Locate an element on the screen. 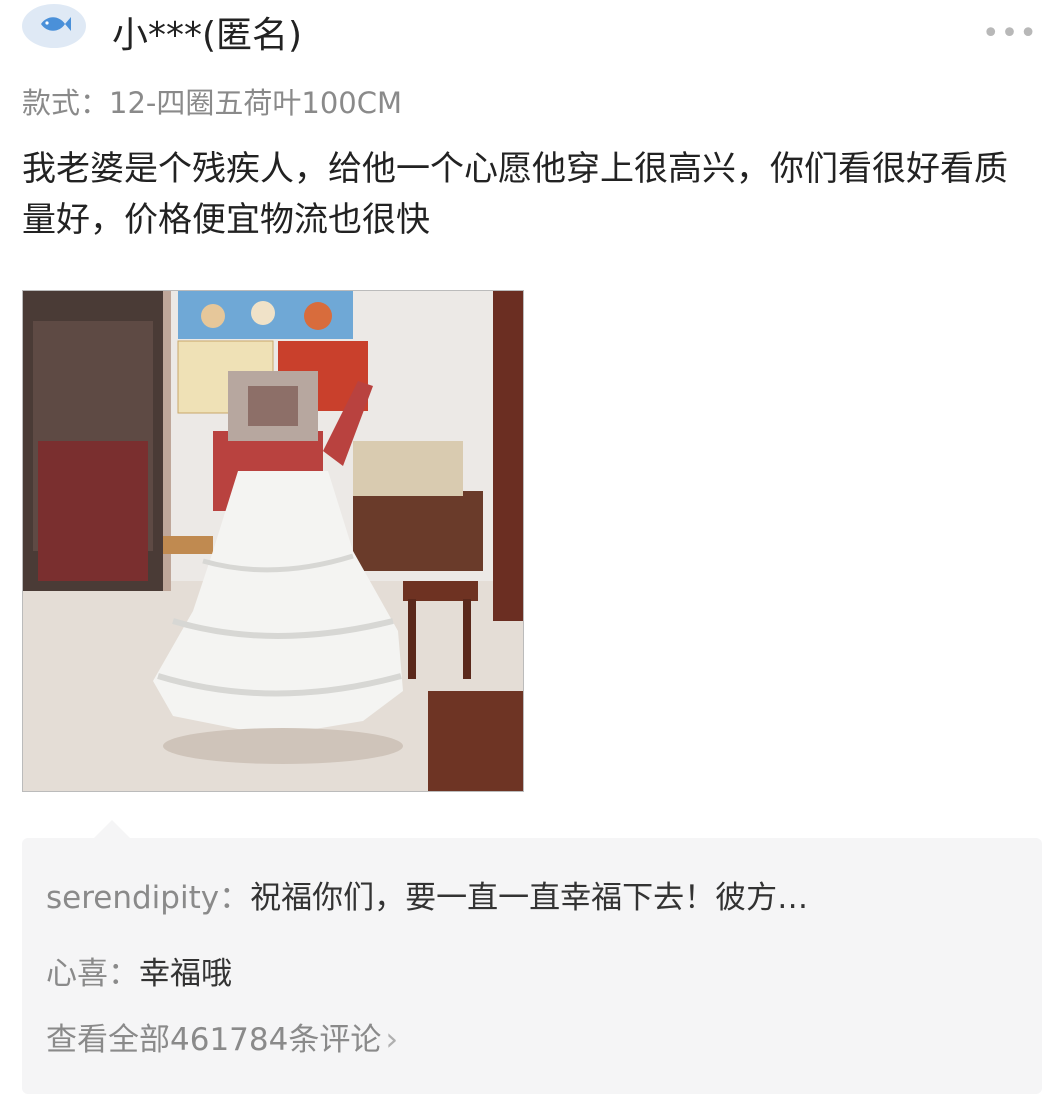 The height and width of the screenshot is (1094, 1052). chevron-right-icon: › is located at coordinates (392, 1039).